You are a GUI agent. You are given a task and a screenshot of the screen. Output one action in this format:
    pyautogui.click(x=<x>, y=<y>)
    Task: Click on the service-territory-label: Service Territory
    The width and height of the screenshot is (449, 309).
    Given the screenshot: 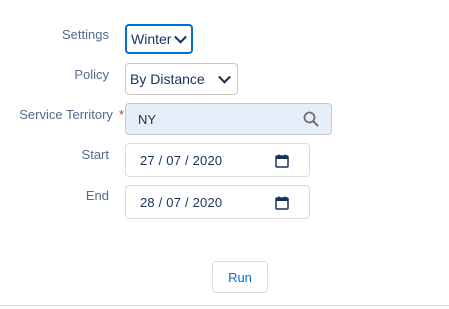 What is the action you would take?
    pyautogui.click(x=66, y=114)
    